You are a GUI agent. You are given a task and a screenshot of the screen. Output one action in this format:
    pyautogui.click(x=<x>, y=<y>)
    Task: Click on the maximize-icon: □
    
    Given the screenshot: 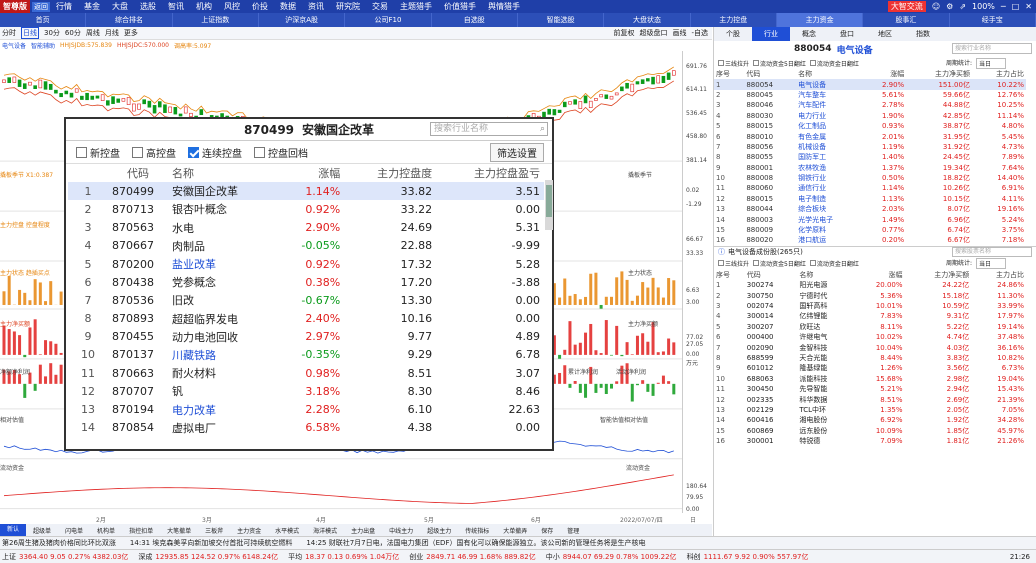 What is the action you would take?
    pyautogui.click(x=1016, y=6)
    